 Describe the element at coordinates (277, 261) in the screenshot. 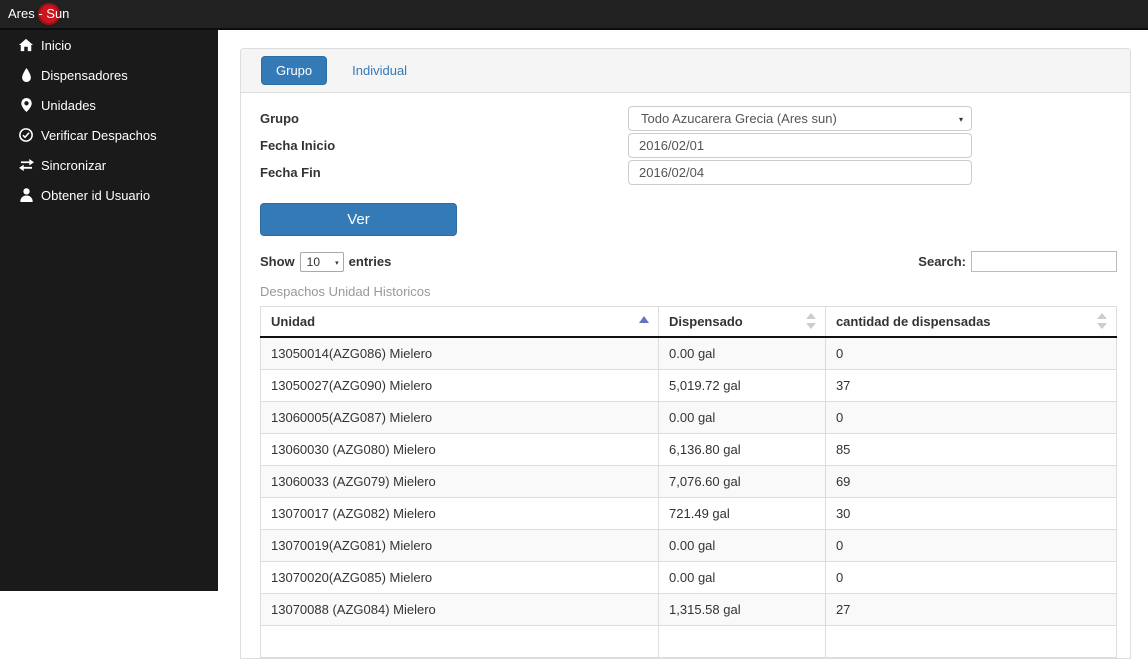

I see `show-label: Show` at that location.